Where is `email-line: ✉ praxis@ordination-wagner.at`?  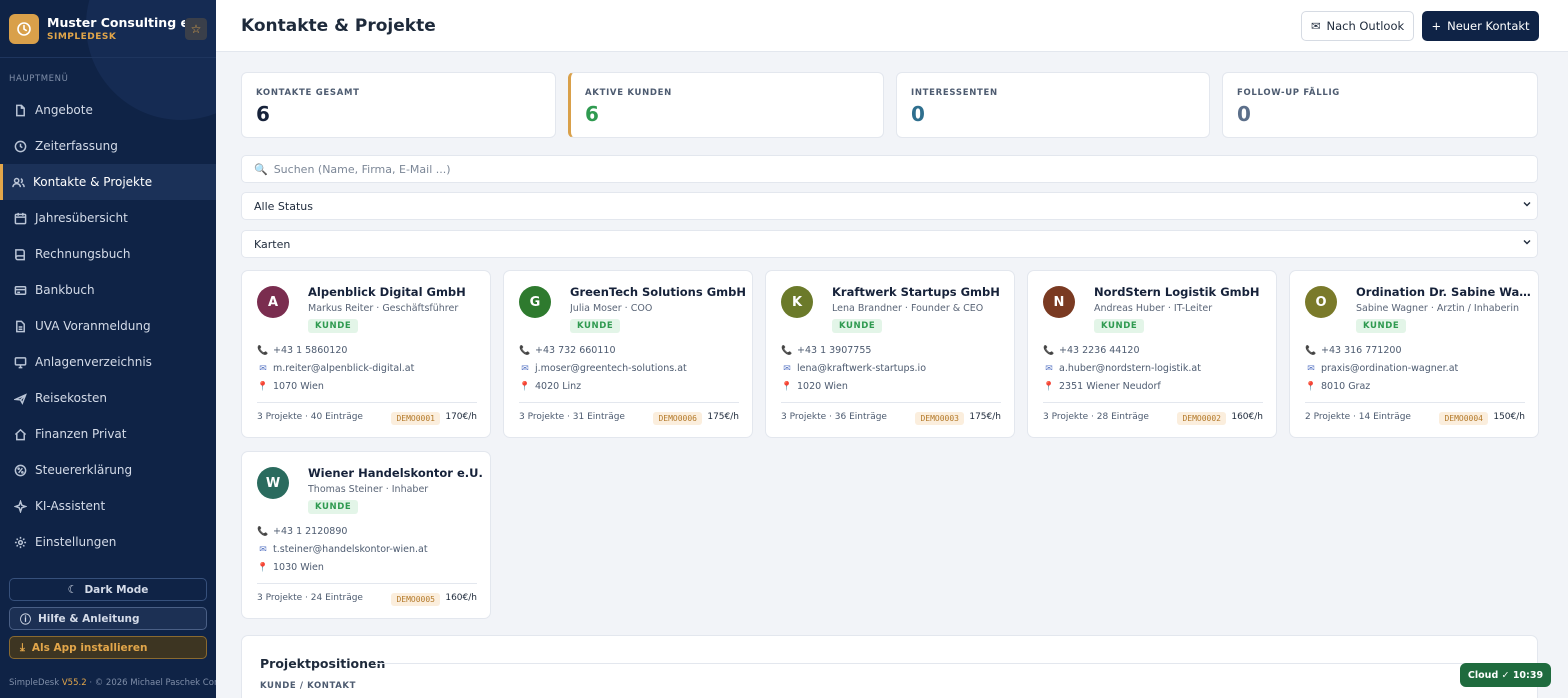 email-line: ✉ praxis@ordination-wagner.at is located at coordinates (1381, 368).